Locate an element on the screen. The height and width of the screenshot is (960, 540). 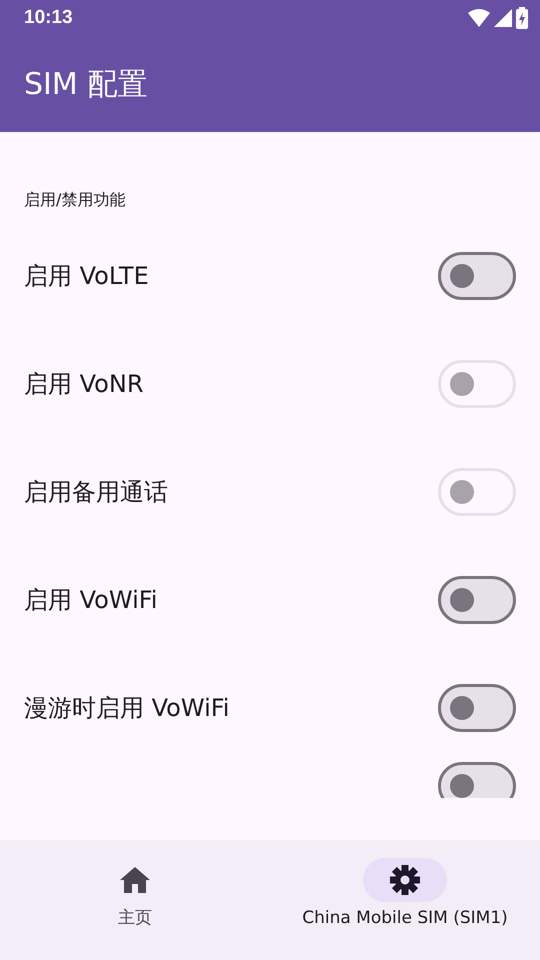
app-title: SIM 配置 is located at coordinates (86, 85).